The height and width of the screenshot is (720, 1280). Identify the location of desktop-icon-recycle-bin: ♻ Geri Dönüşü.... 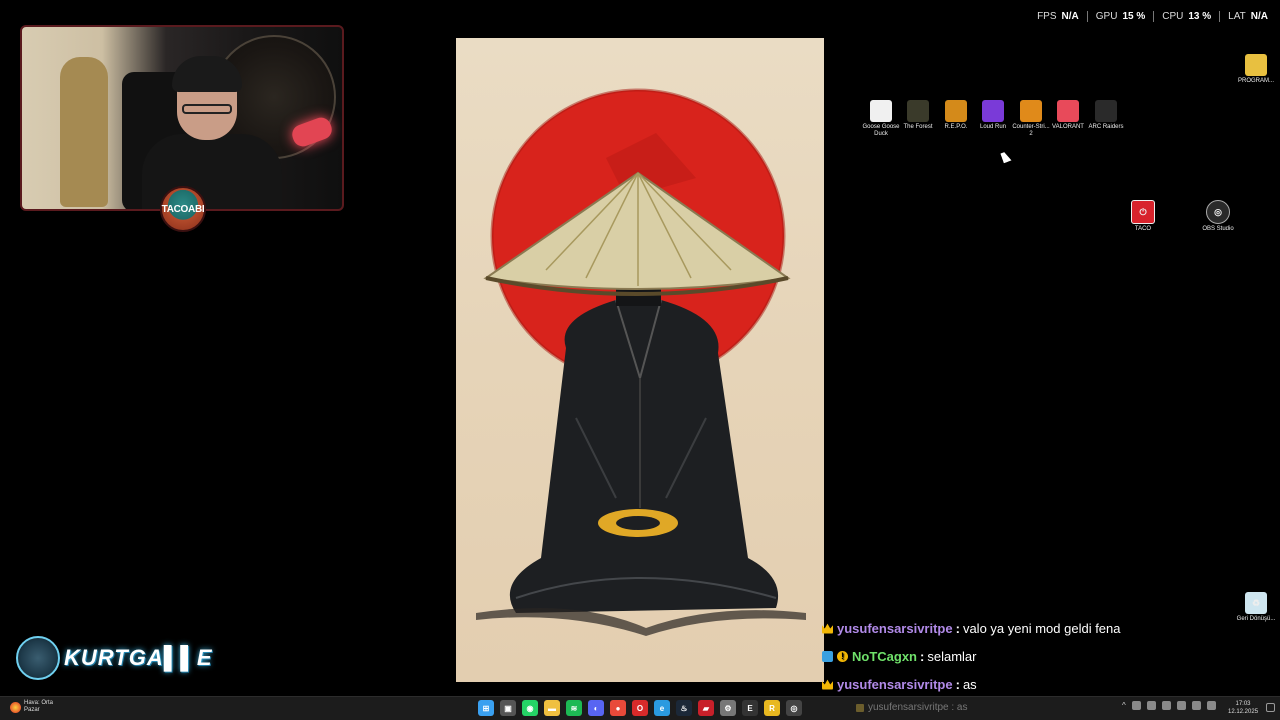
(1256, 607).